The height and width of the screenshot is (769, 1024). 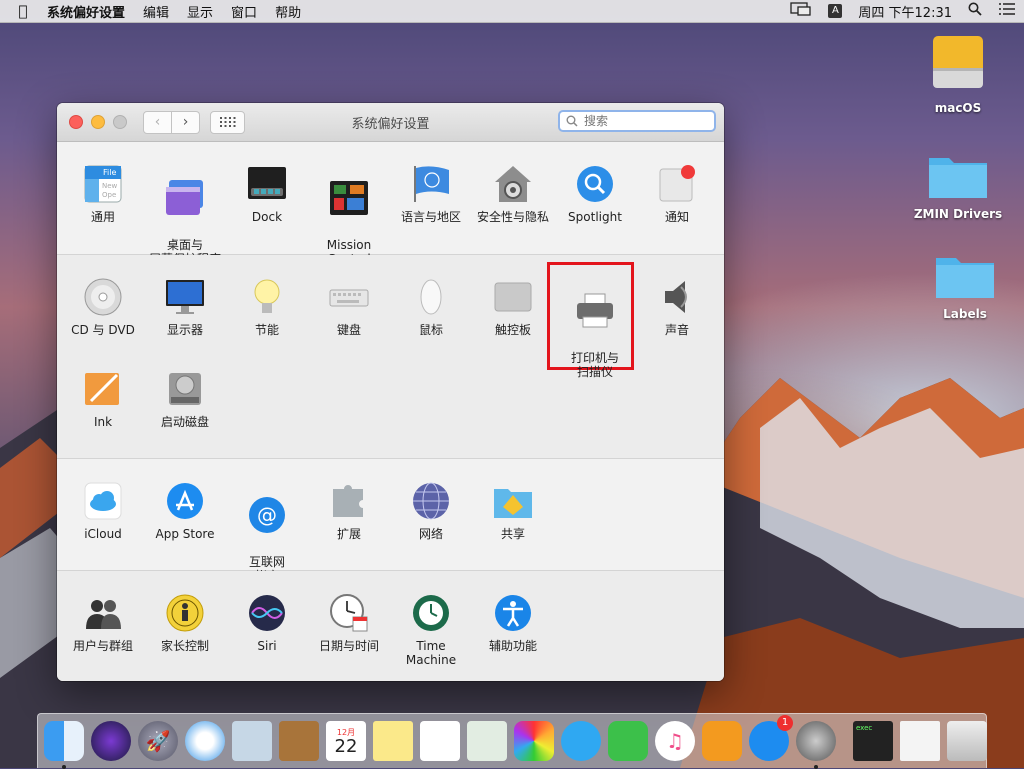 What do you see at coordinates (487, 741) in the screenshot?
I see `maps-icon` at bounding box center [487, 741].